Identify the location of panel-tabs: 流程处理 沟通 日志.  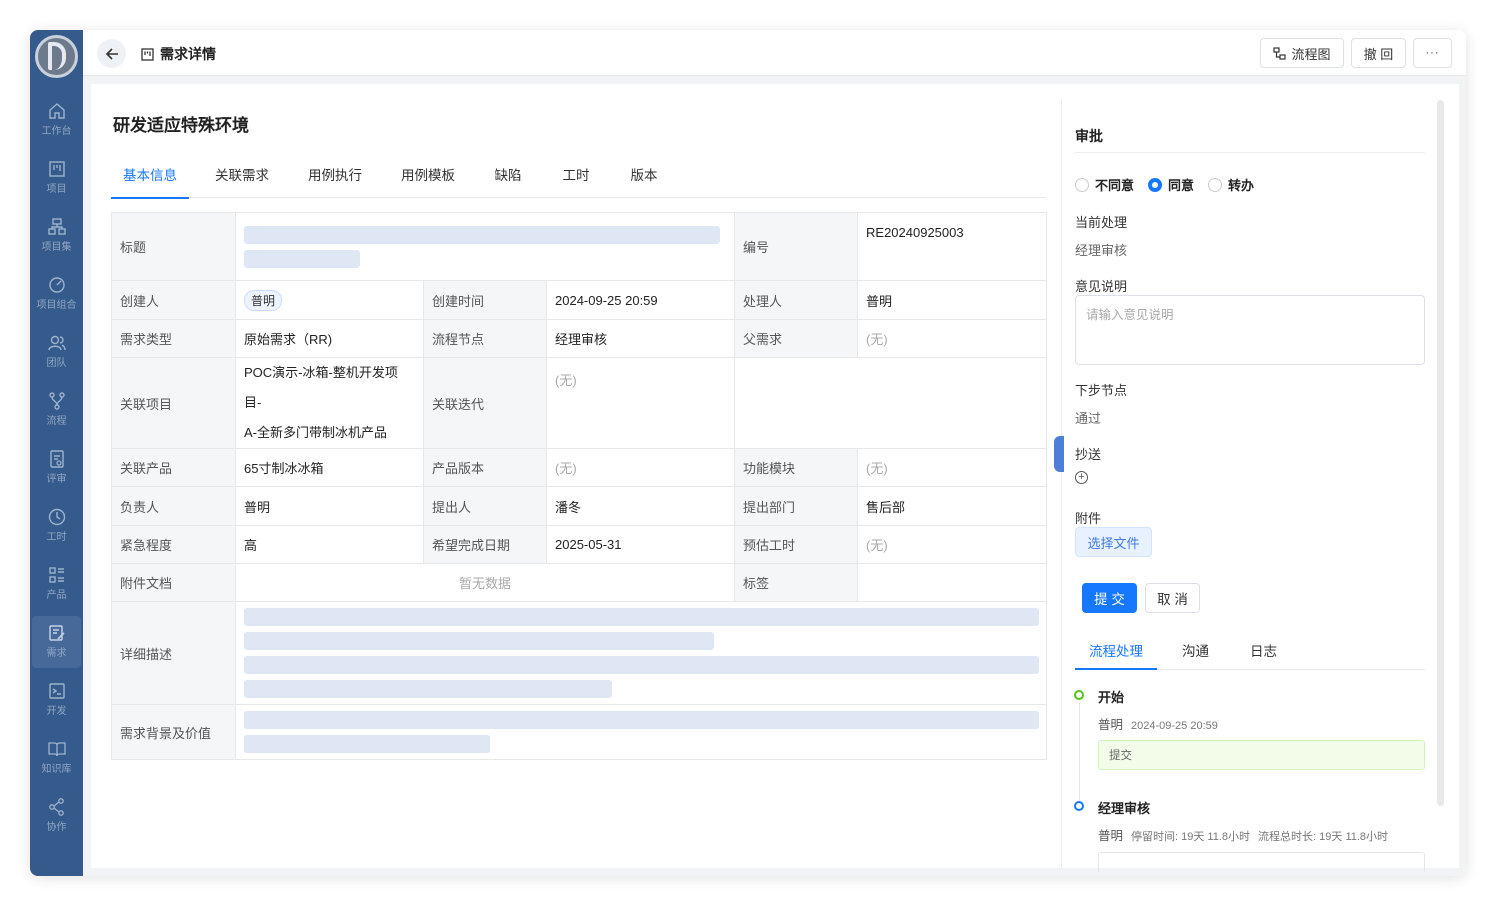
(1250, 650).